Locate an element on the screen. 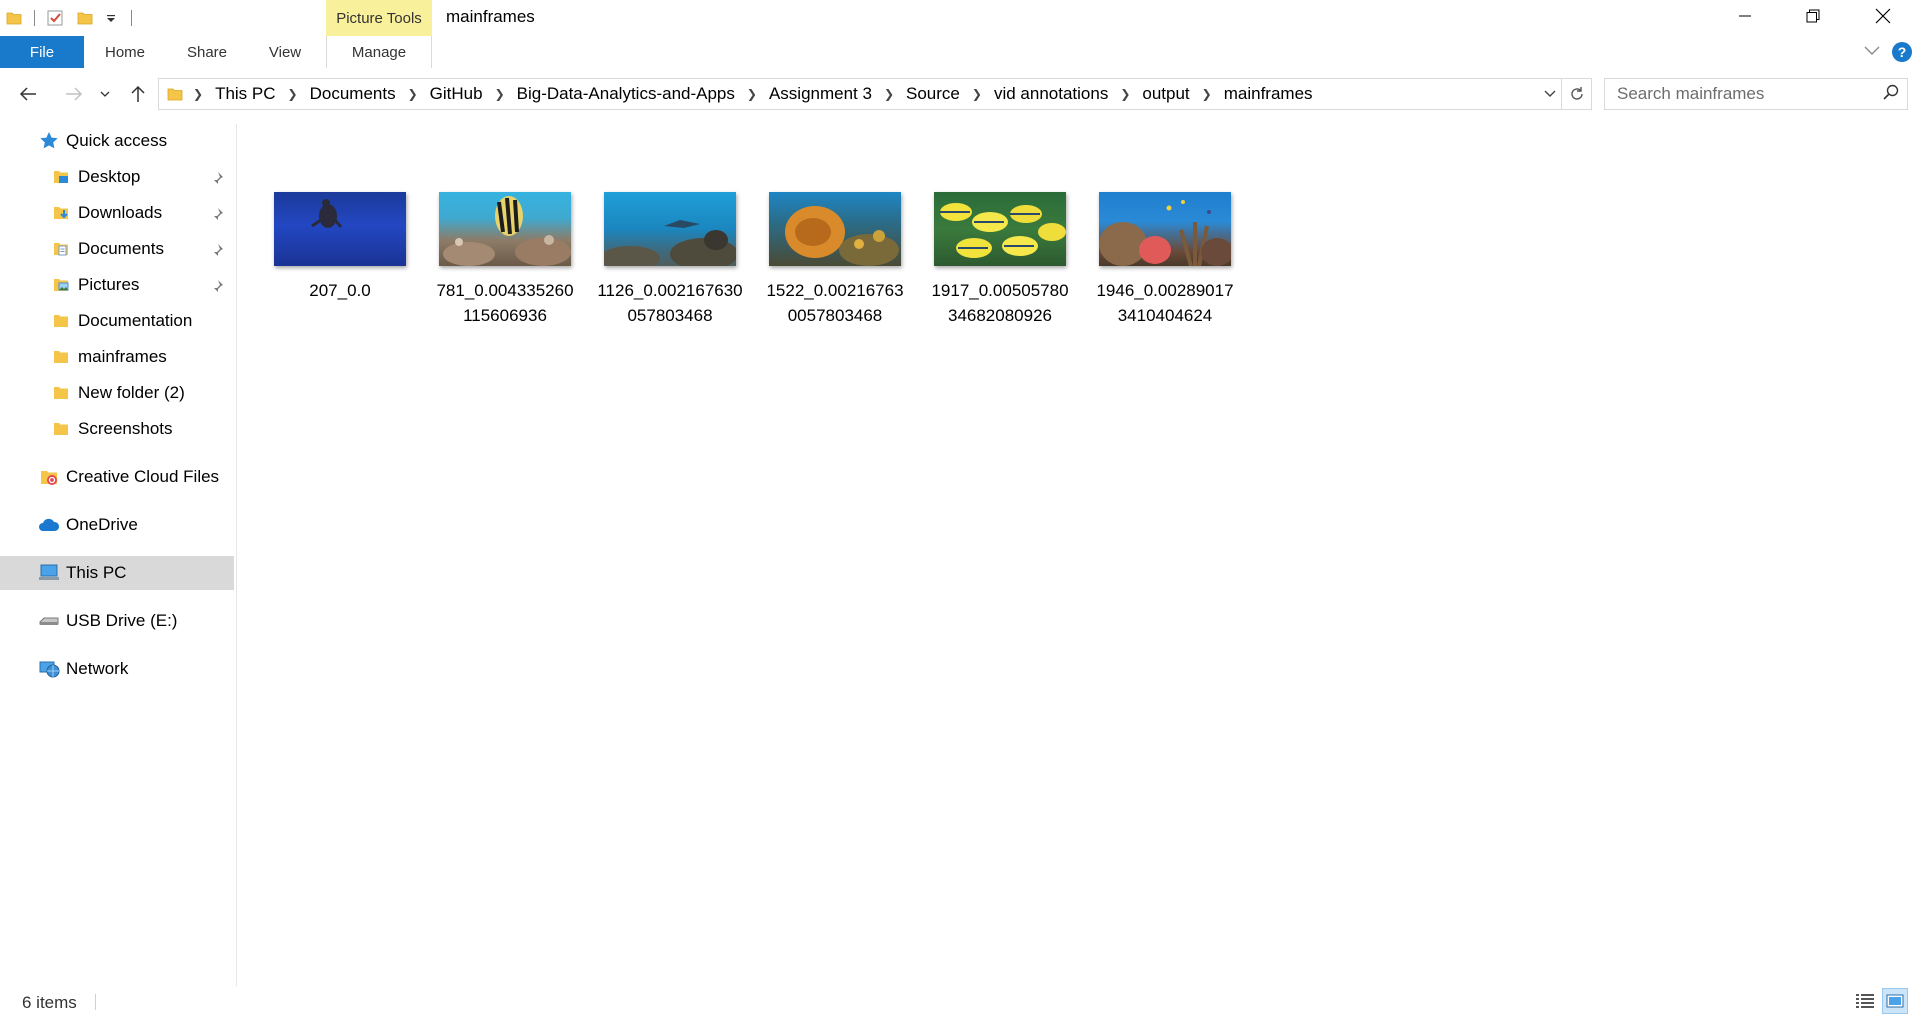 The image size is (1920, 1017). help-icon: ? is located at coordinates (1902, 52).